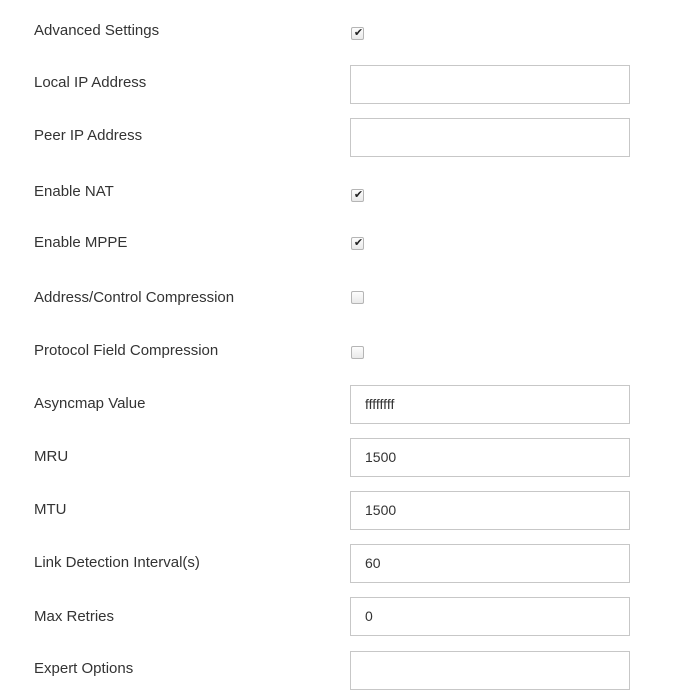 The image size is (676, 693). I want to click on peer-ip-address-label: Peer IP Address, so click(88, 135).